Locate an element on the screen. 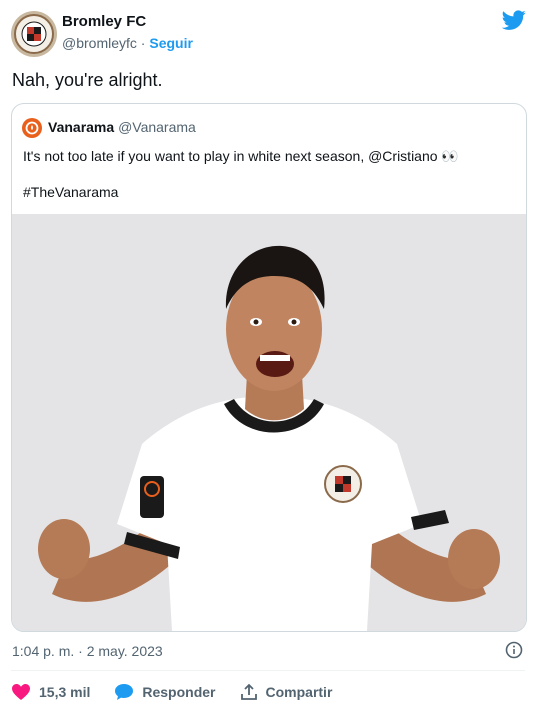  bromley-crest-icon is located at coordinates (34, 34).